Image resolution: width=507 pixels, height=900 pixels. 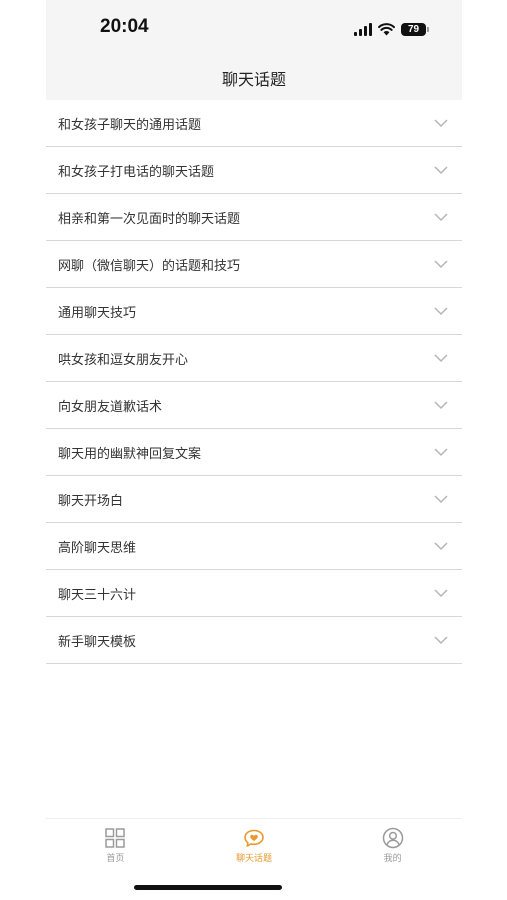 What do you see at coordinates (91, 501) in the screenshot?
I see `list-item-label: 聊天开场白` at bounding box center [91, 501].